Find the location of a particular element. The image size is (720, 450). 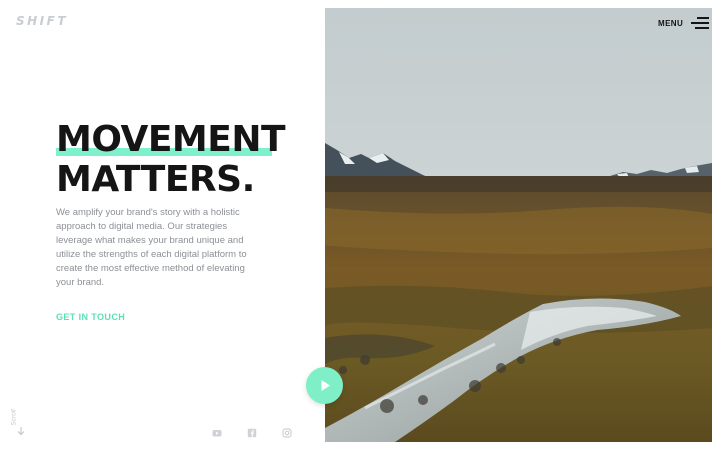

scroll-label: Scroll is located at coordinates (14, 417).